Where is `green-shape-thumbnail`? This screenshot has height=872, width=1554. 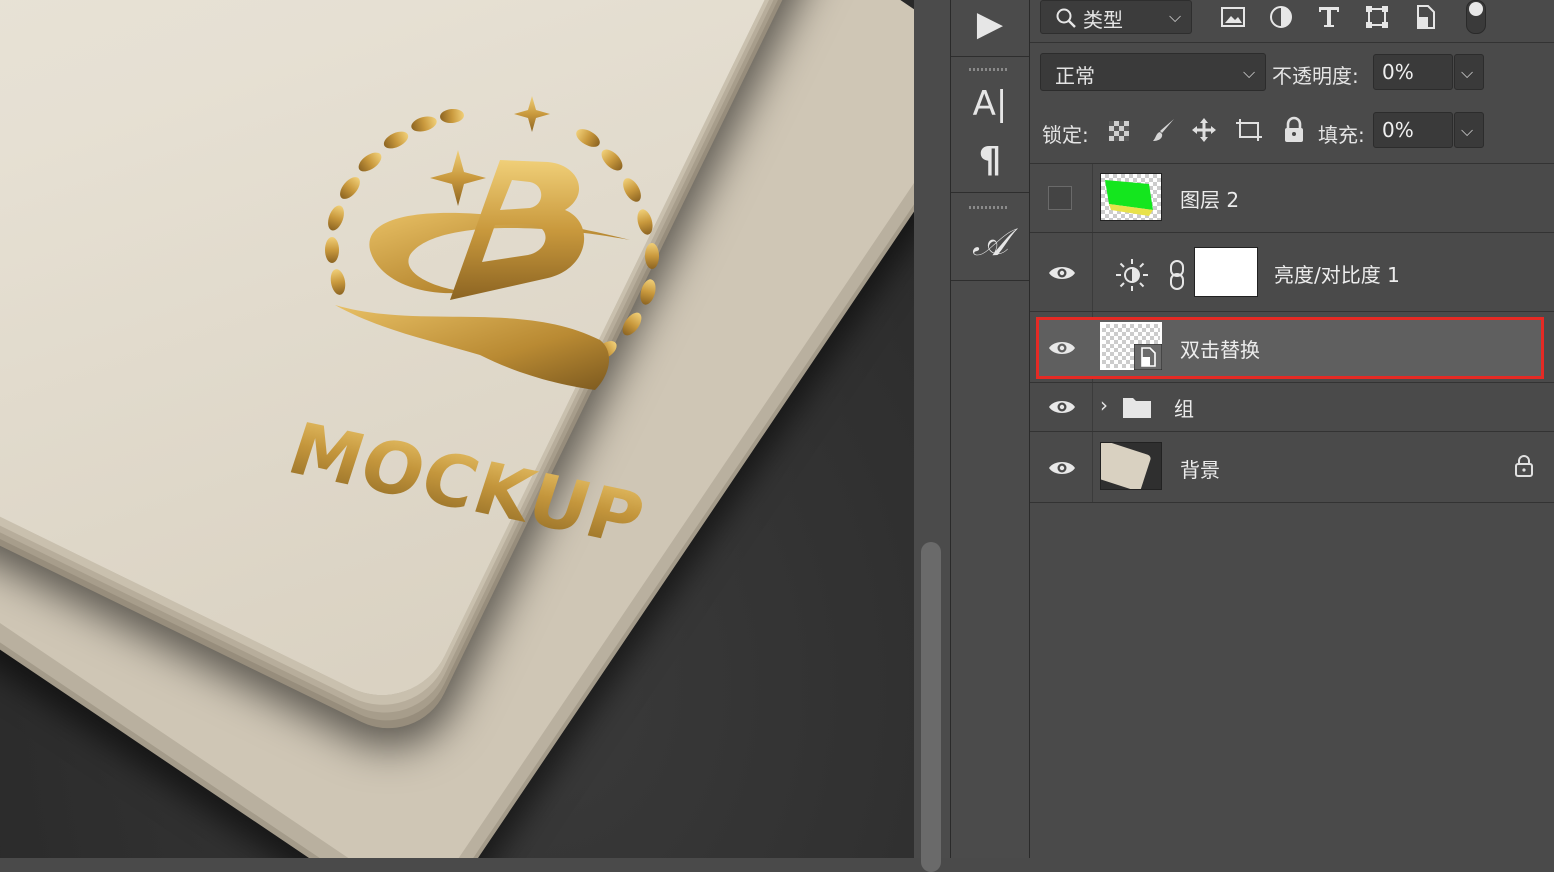 green-shape-thumbnail is located at coordinates (1129, 198).